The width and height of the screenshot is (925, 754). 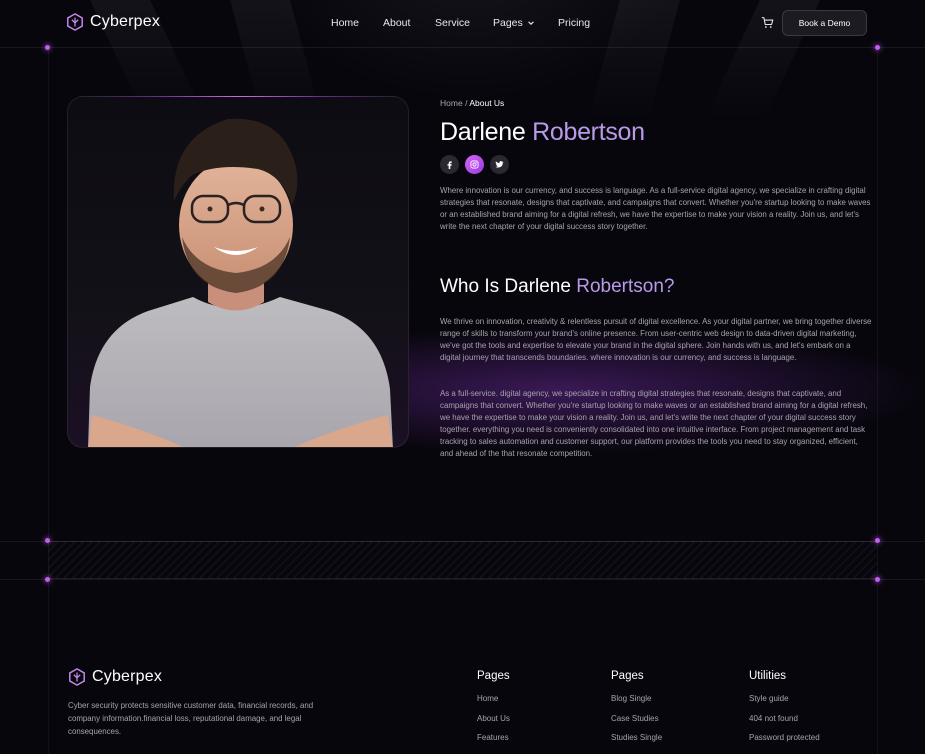 I want to click on social-links, so click(x=474, y=164).